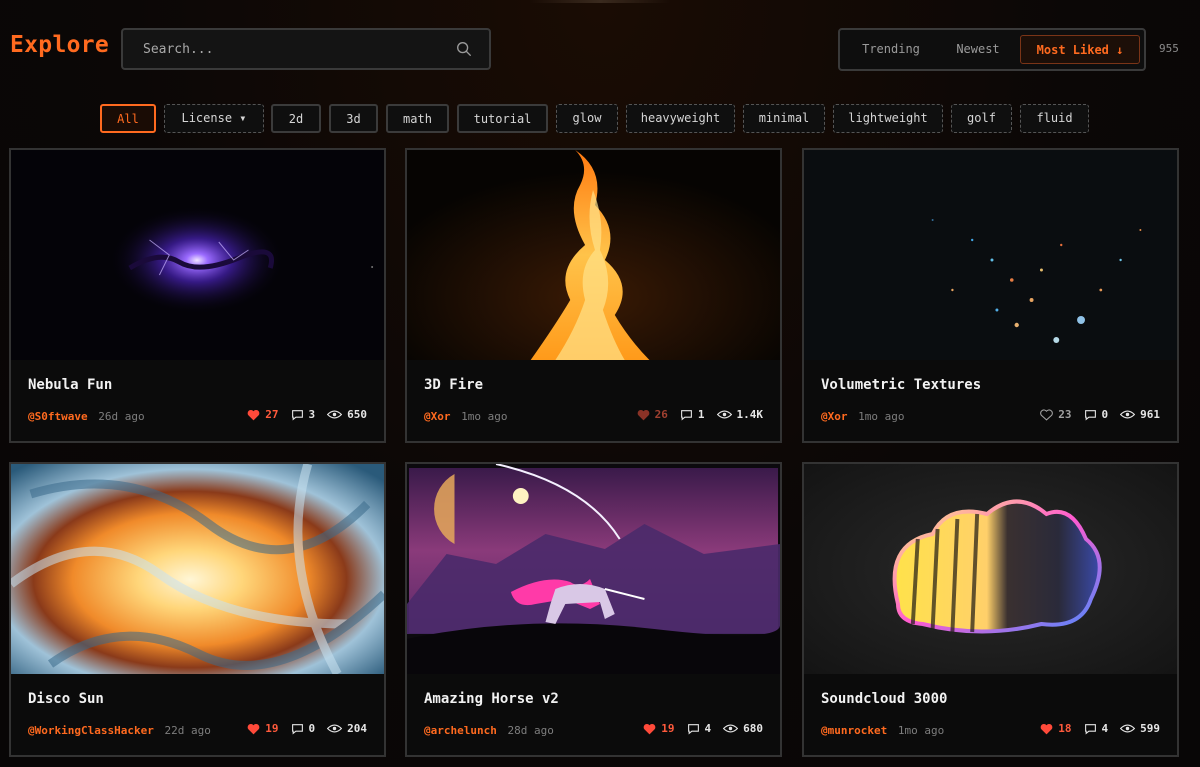 The width and height of the screenshot is (1200, 767). I want to click on view-count: 961, so click(1140, 414).